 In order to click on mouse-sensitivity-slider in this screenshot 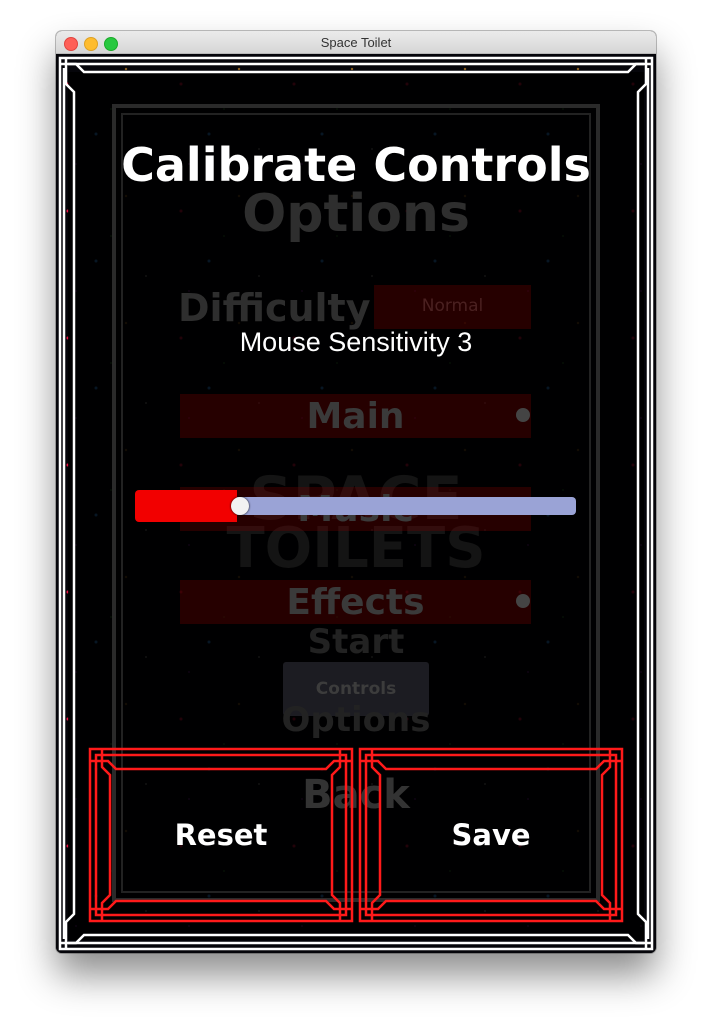, I will do `click(356, 506)`.